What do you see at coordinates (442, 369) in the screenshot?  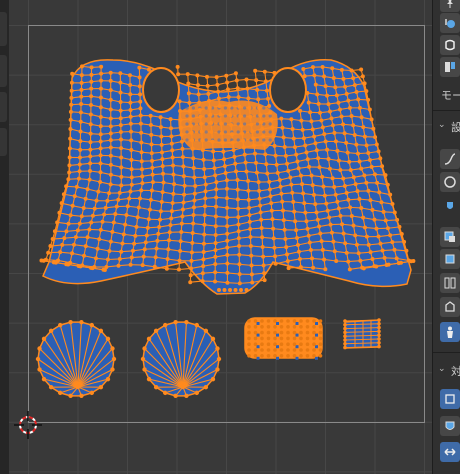 I see `section2-toggle: ⌄` at bounding box center [442, 369].